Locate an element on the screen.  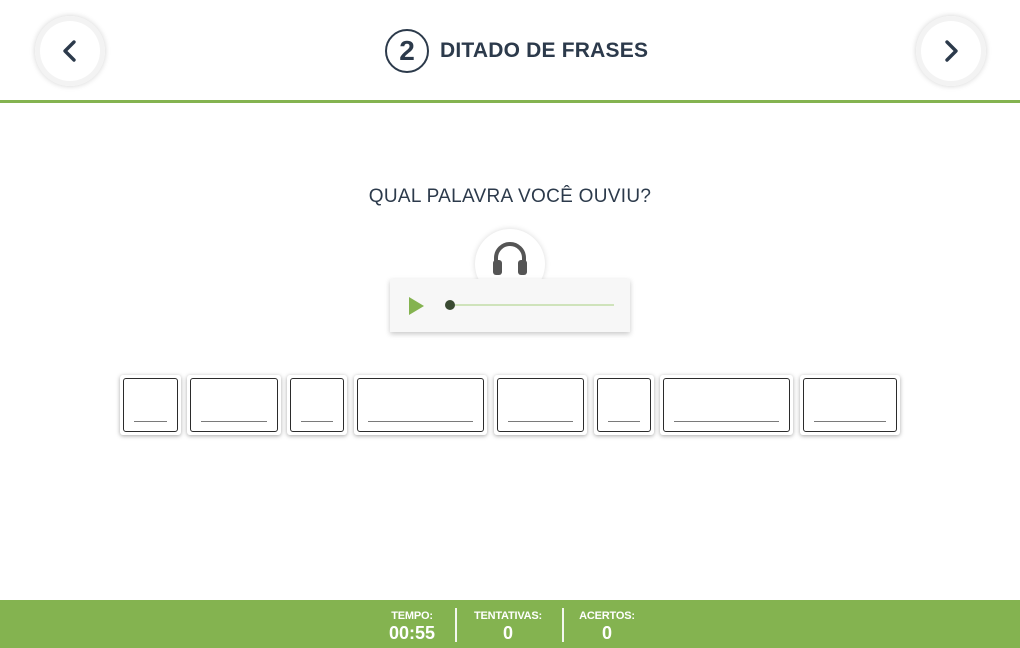
chevron-left-icon is located at coordinates (69, 51).